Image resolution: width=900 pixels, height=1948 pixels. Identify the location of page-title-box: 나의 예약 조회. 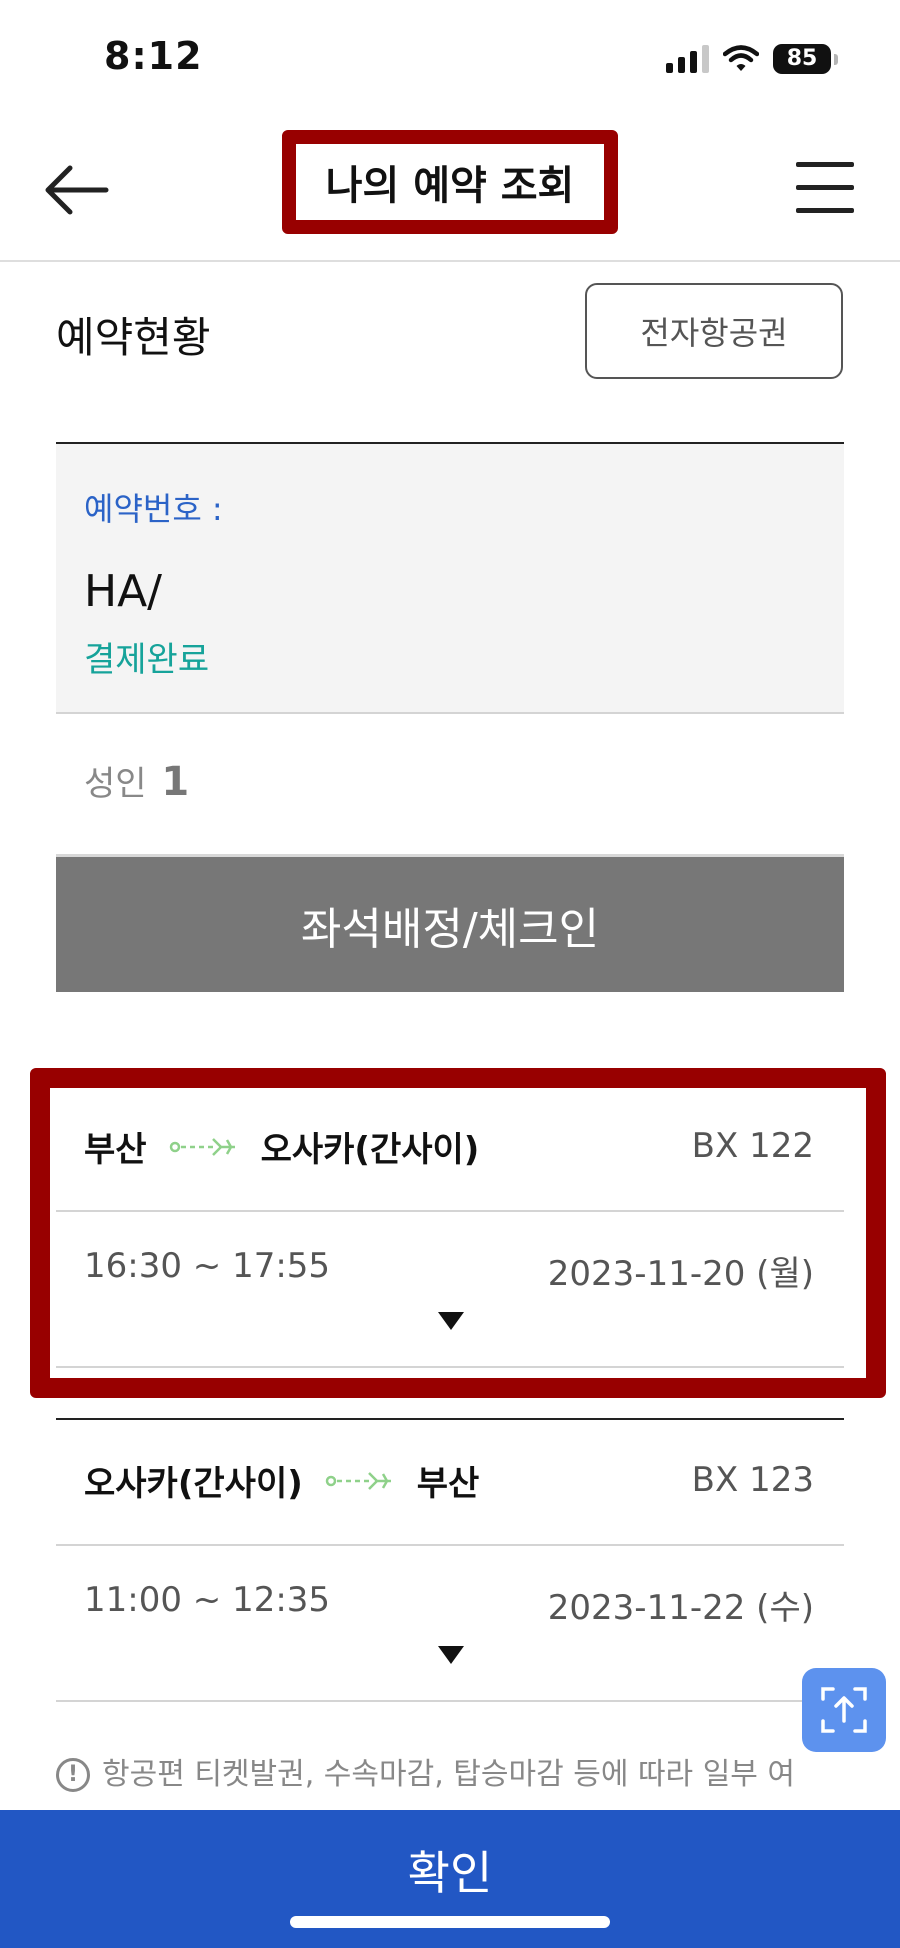
(450, 182).